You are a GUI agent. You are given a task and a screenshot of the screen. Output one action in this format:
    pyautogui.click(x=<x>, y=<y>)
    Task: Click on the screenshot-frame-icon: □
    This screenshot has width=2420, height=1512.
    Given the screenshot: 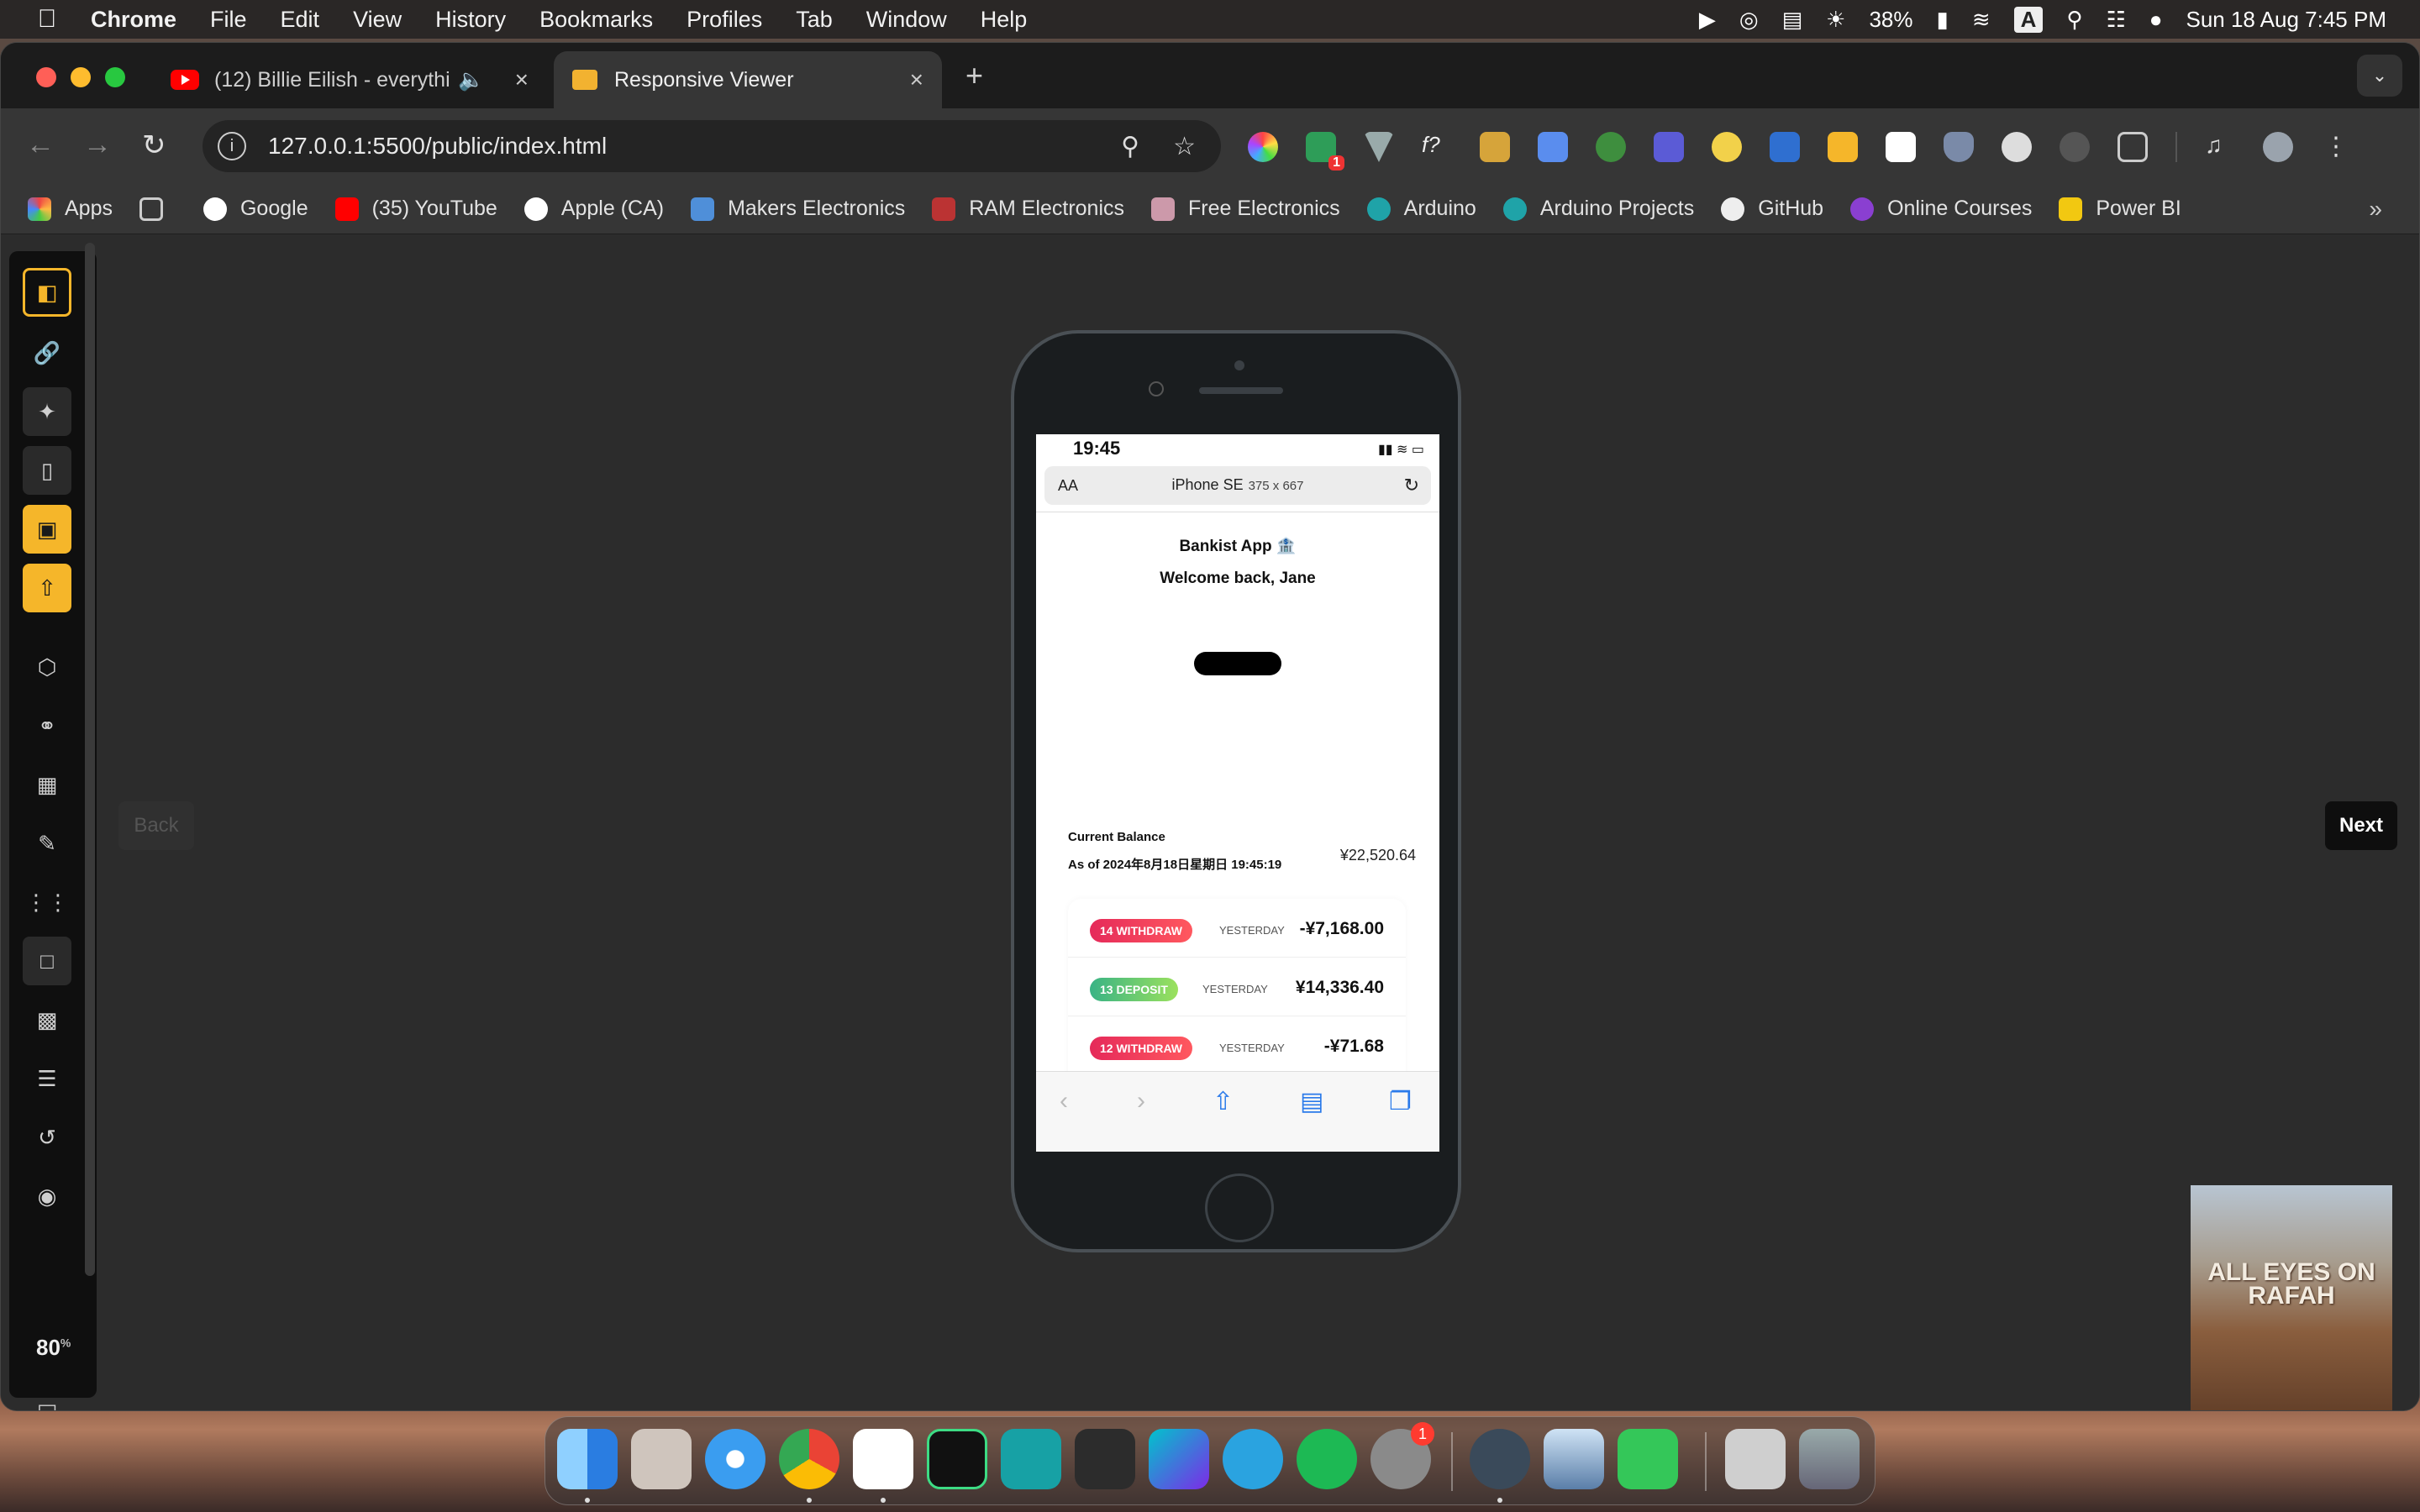 What is the action you would take?
    pyautogui.click(x=47, y=961)
    